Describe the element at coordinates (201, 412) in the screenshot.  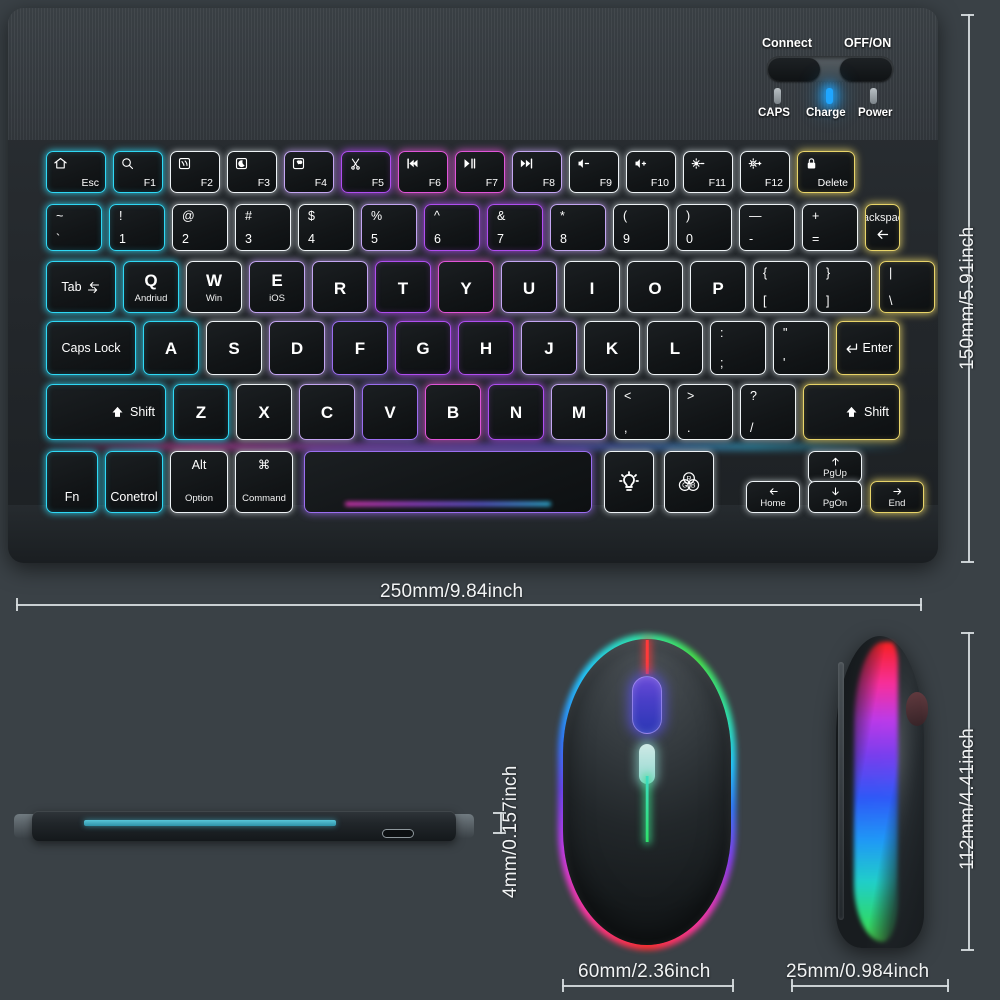
I see `key-z: Z` at that location.